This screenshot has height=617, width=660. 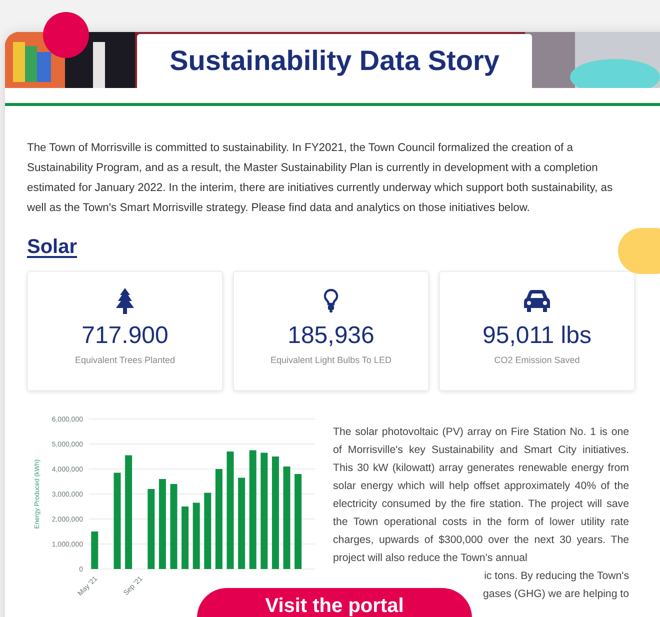 I want to click on stat-value: 185,936, so click(x=331, y=336).